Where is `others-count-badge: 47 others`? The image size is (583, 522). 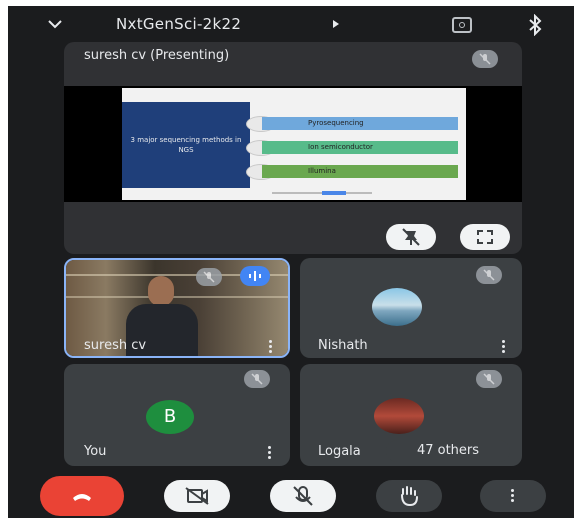
others-count-badge: 47 others is located at coordinates (448, 451).